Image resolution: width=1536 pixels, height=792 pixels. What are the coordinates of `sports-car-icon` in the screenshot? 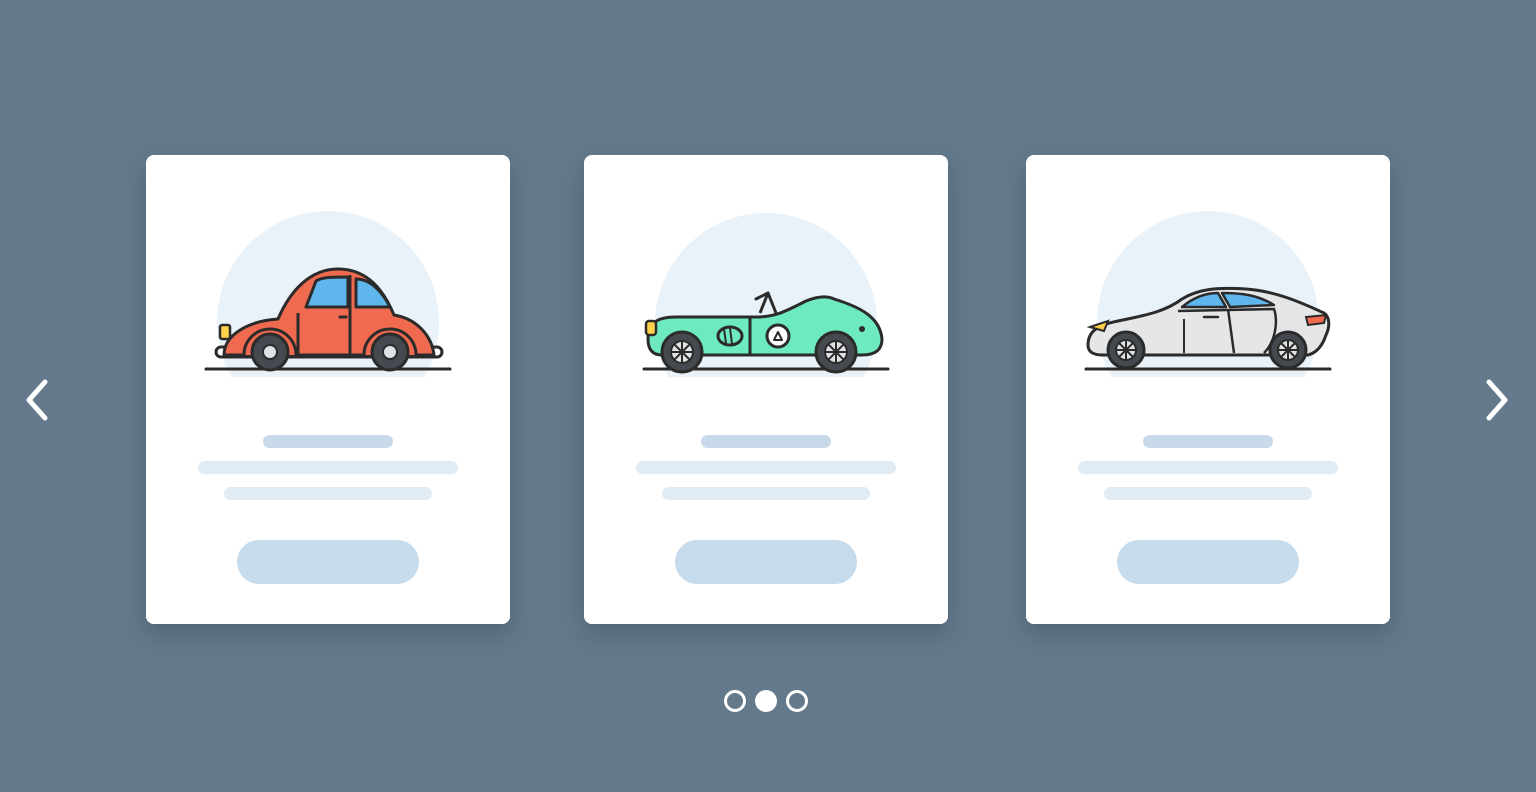 It's located at (1208, 320).